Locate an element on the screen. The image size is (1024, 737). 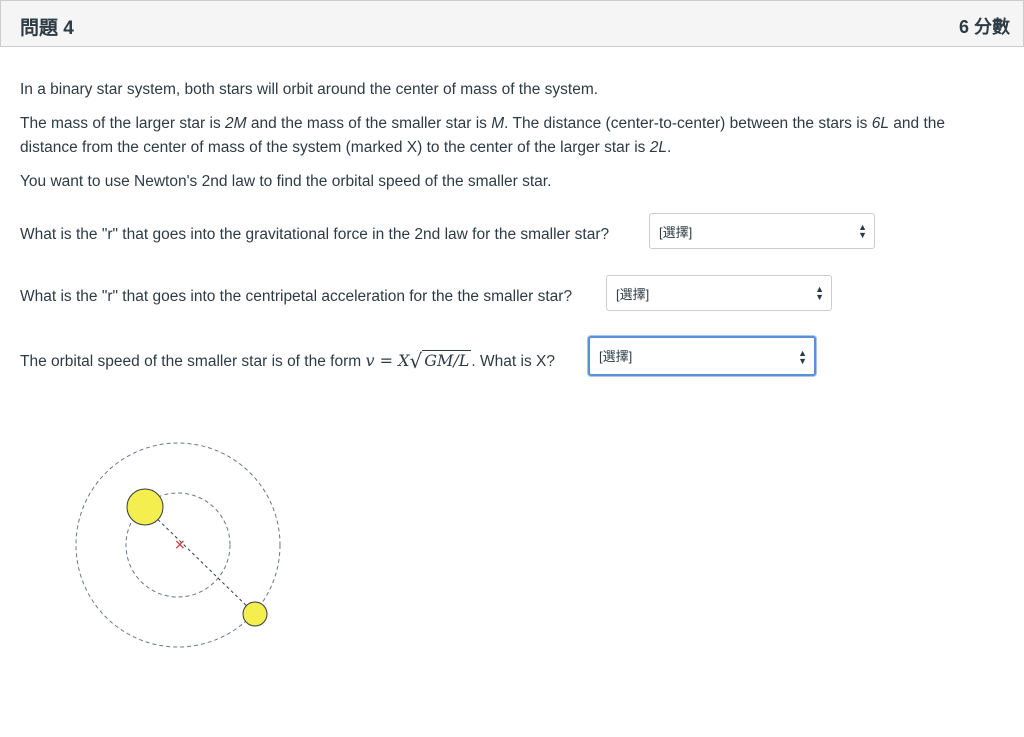
mass-large: 2M is located at coordinates (236, 123).